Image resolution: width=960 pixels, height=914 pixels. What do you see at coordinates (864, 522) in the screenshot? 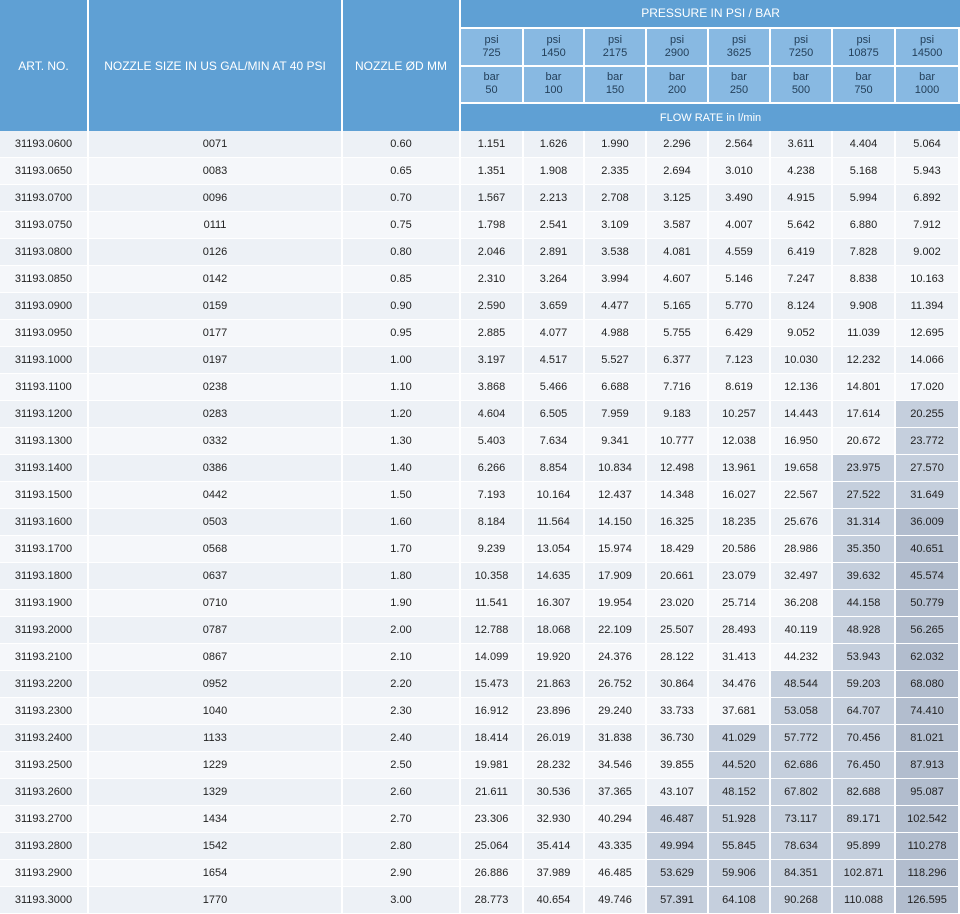
I see `flow-rate-cell: 31.314` at bounding box center [864, 522].